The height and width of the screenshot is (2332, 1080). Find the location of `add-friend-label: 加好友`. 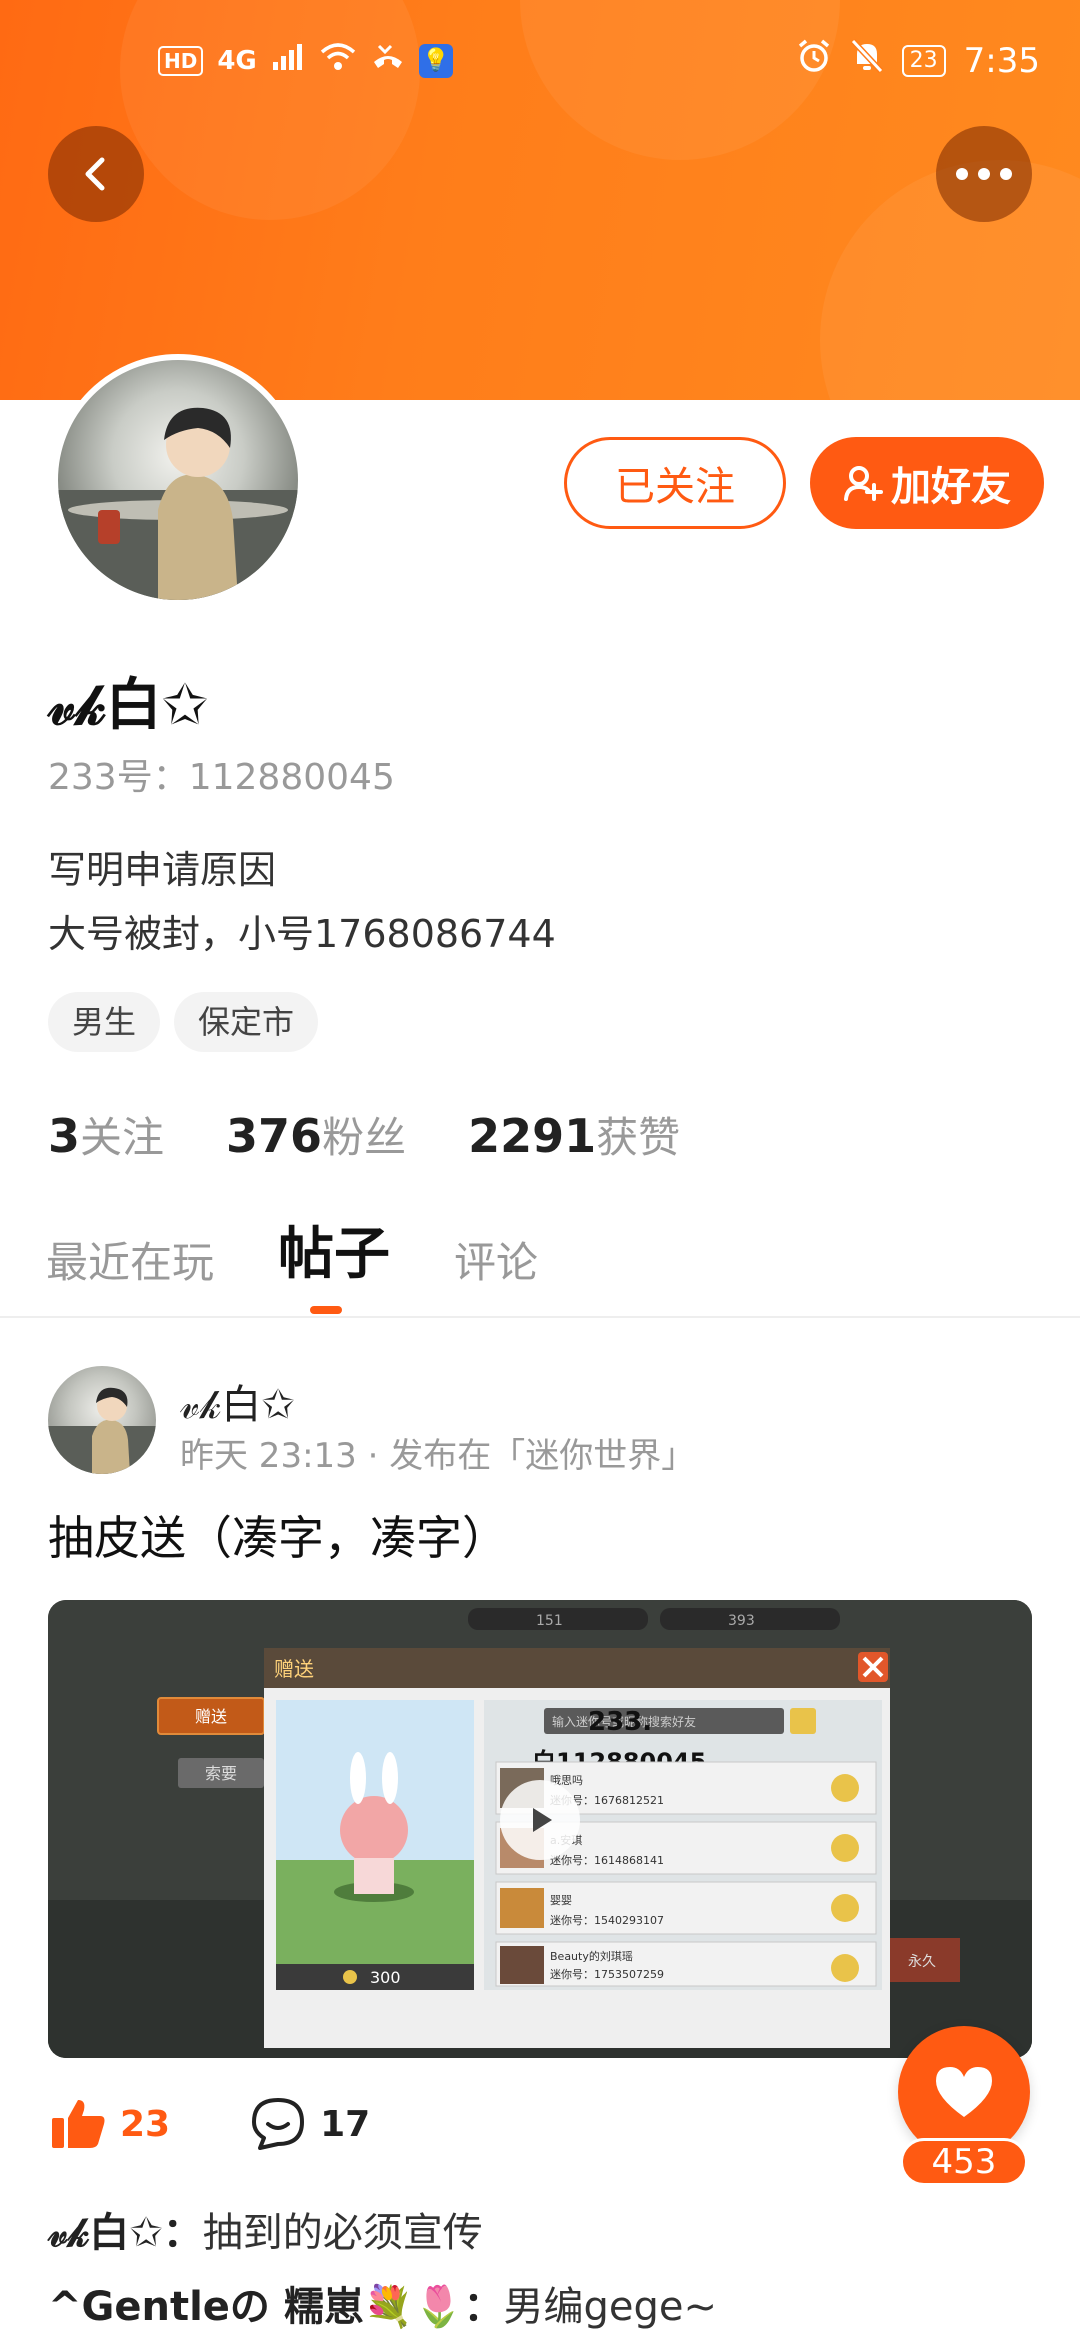

add-friend-label: 加好友 is located at coordinates (951, 487).